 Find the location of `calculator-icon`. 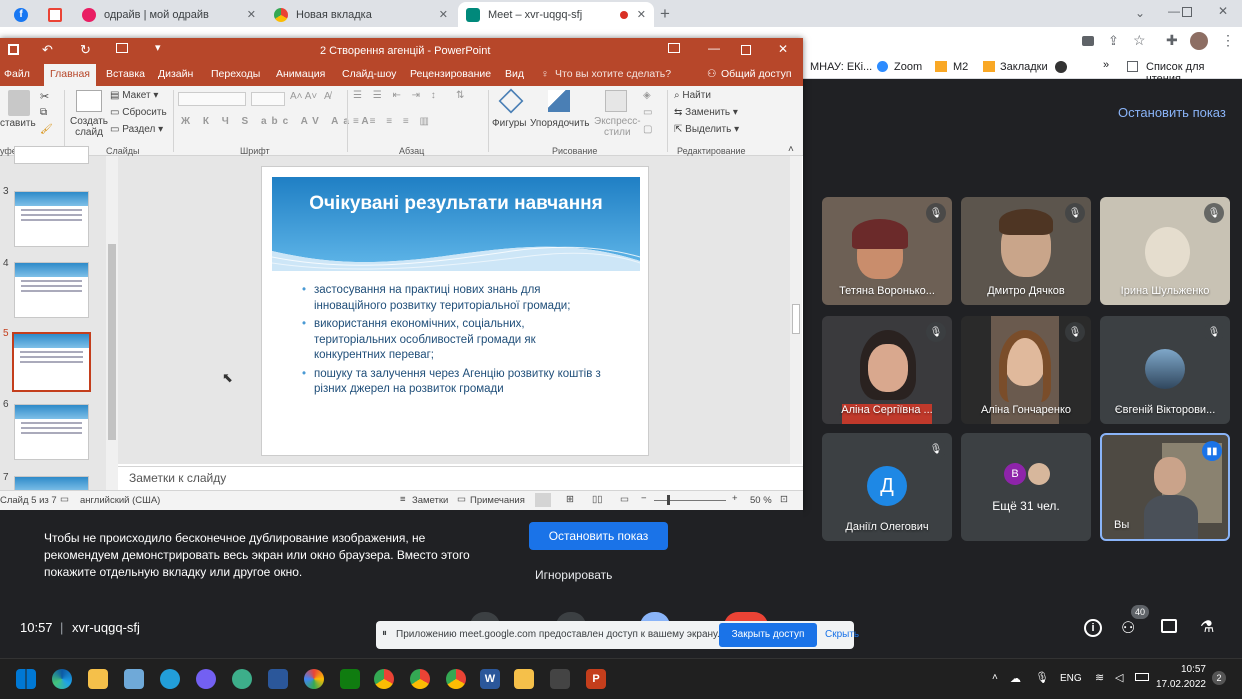

calculator-icon is located at coordinates (560, 679).